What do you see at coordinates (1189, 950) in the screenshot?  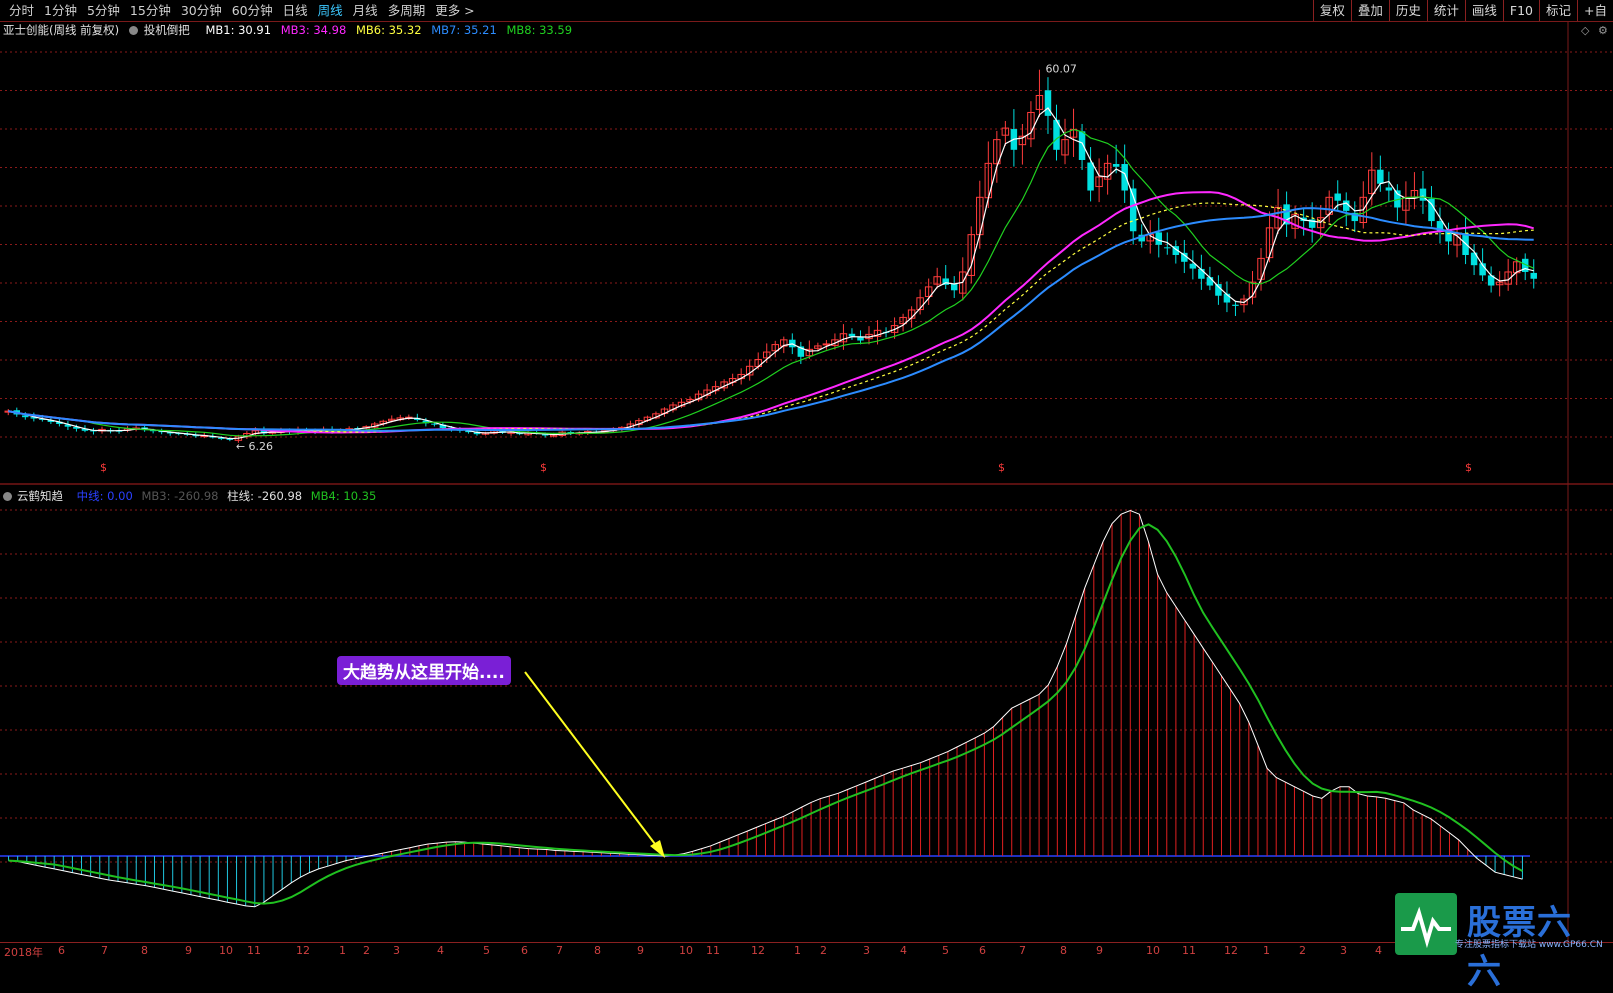 I see `time-tick-30: 11` at bounding box center [1189, 950].